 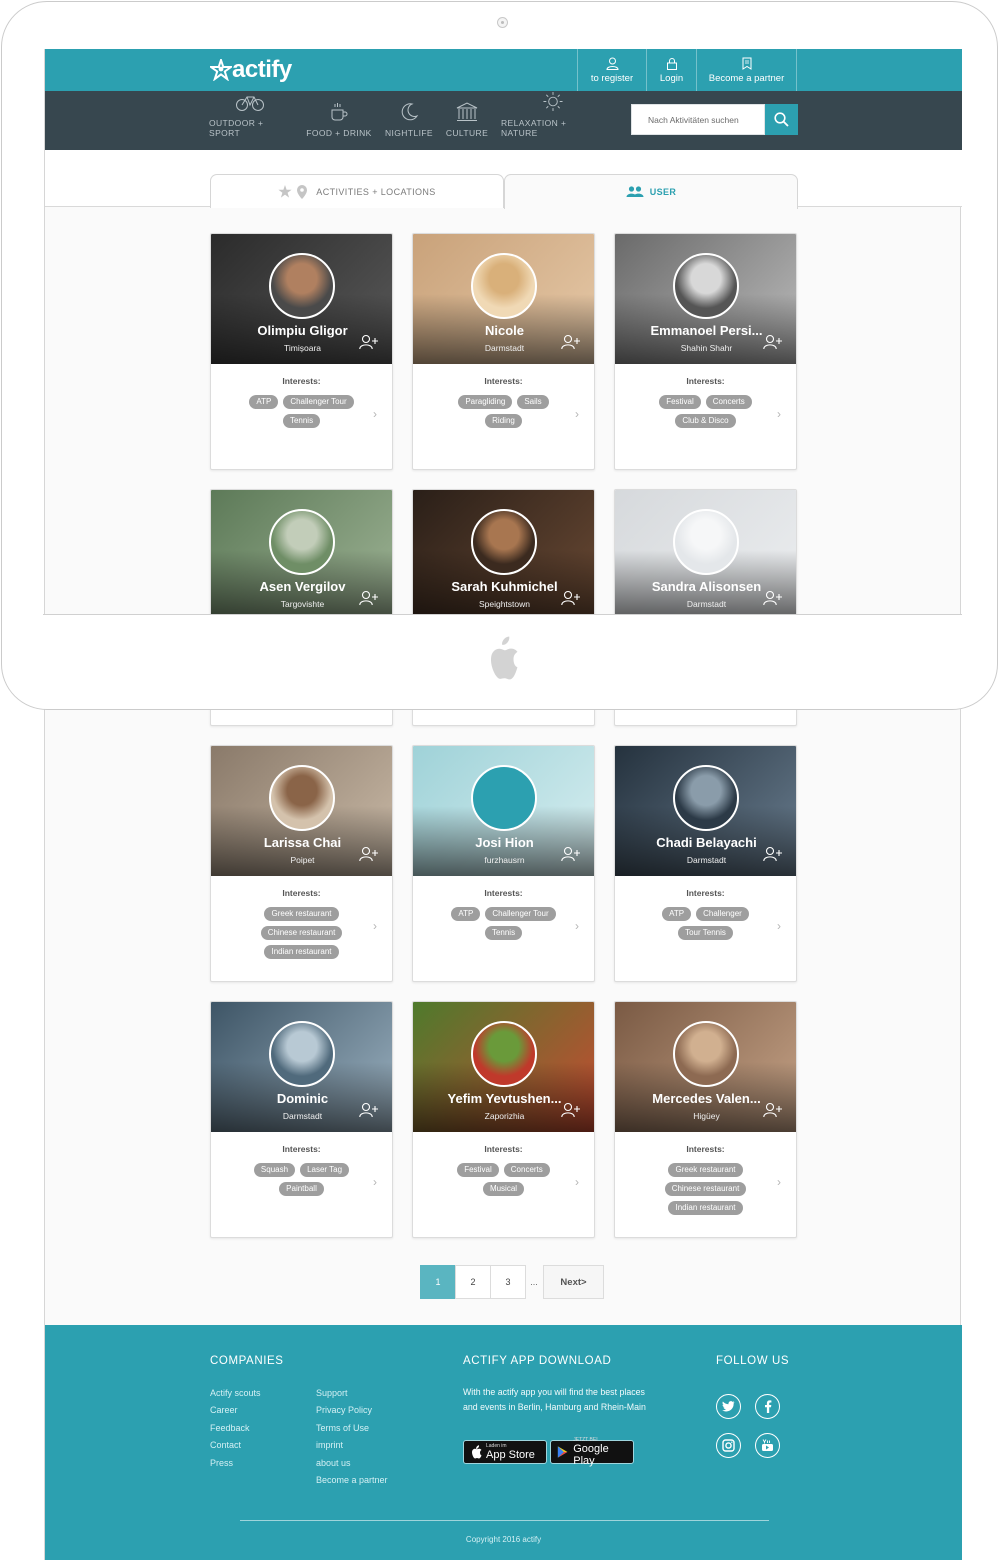 I want to click on instagram-icon, so click(x=728, y=1445).